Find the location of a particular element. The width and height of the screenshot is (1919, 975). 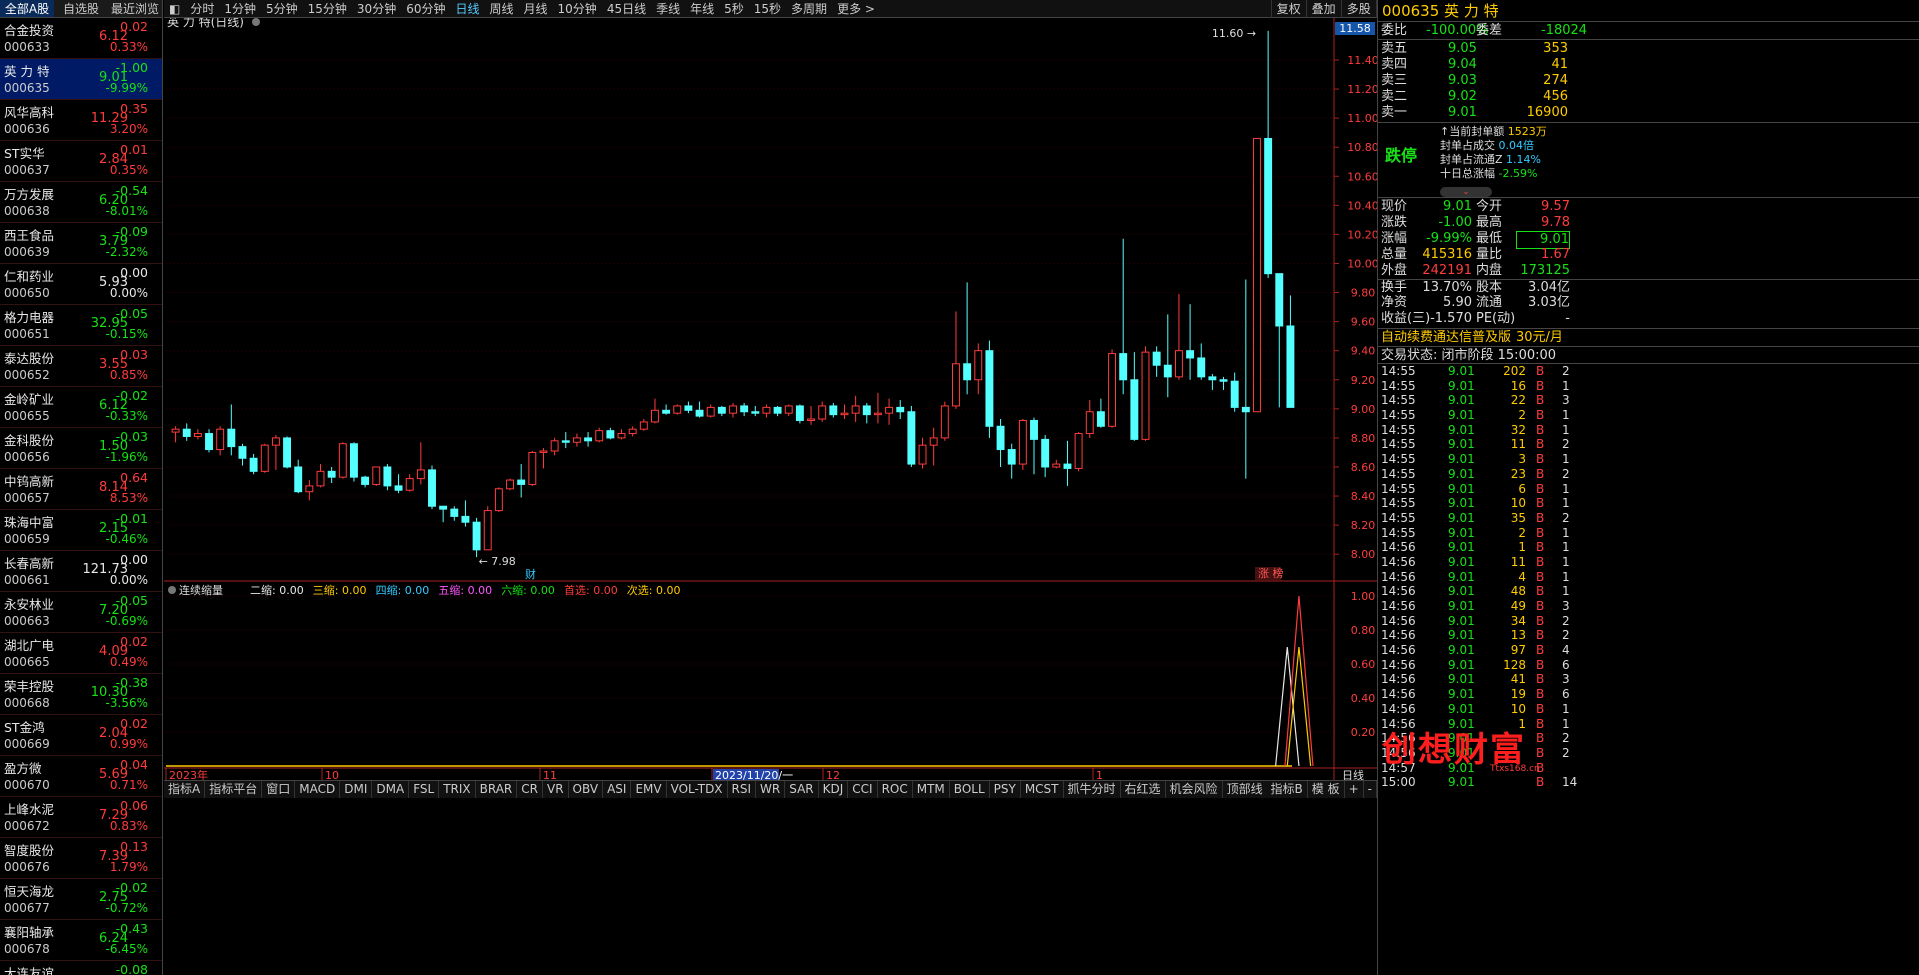

indicator-tab: OBV is located at coordinates (586, 789).